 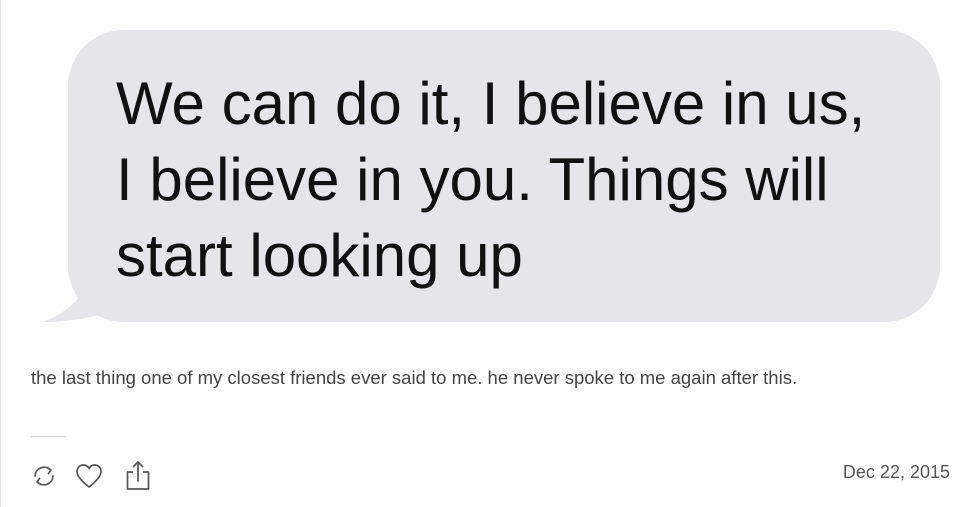 What do you see at coordinates (0, 253) in the screenshot?
I see `left-border` at bounding box center [0, 253].